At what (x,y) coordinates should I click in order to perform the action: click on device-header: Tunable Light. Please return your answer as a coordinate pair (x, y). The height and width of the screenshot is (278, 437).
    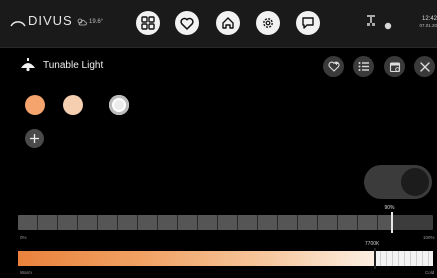
    Looking at the image, I should click on (61, 65).